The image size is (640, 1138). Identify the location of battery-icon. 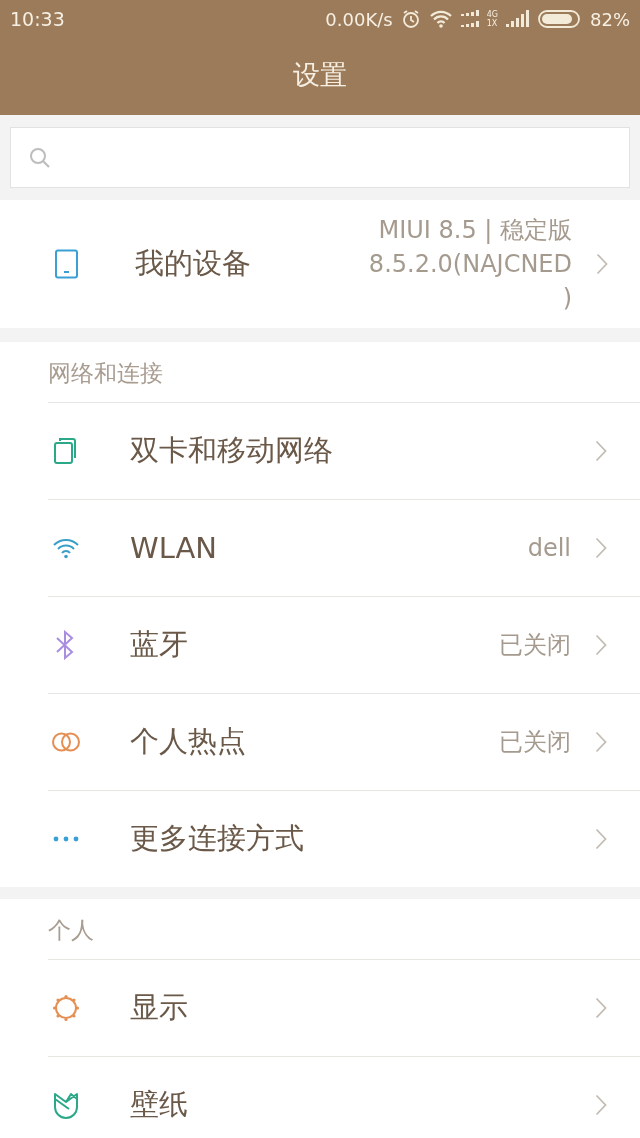
(560, 19).